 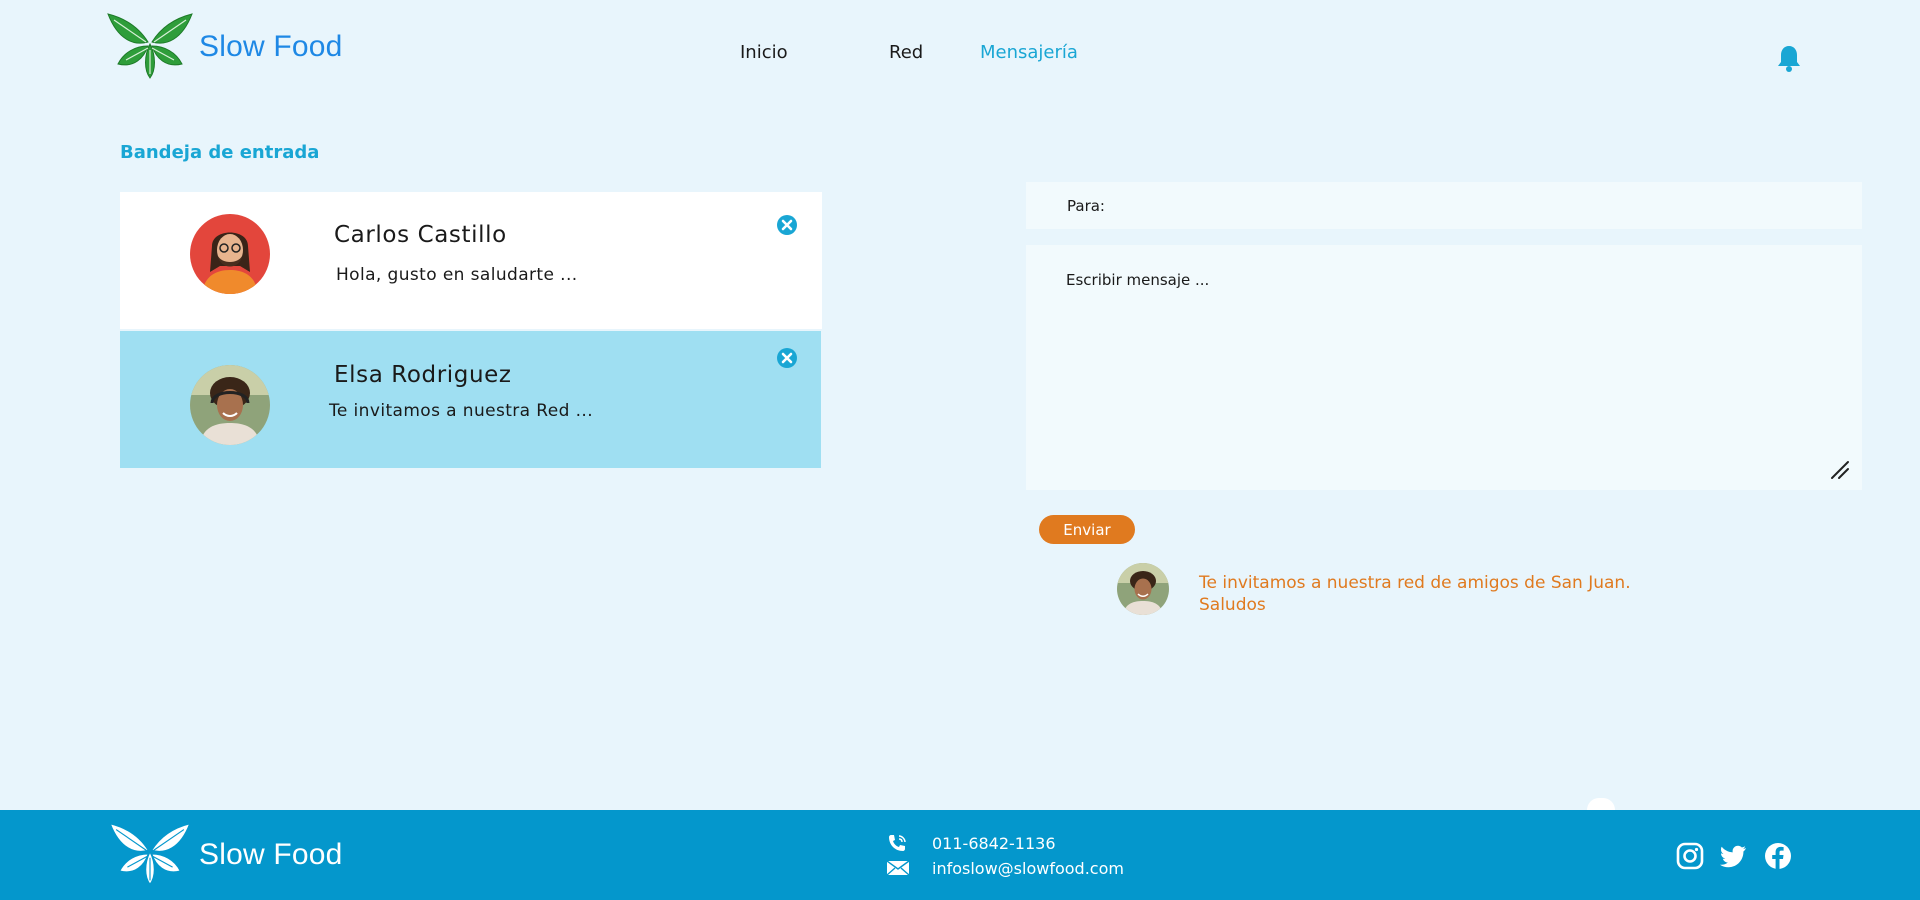 I want to click on footer-brand-name: Slow Food, so click(x=271, y=854).